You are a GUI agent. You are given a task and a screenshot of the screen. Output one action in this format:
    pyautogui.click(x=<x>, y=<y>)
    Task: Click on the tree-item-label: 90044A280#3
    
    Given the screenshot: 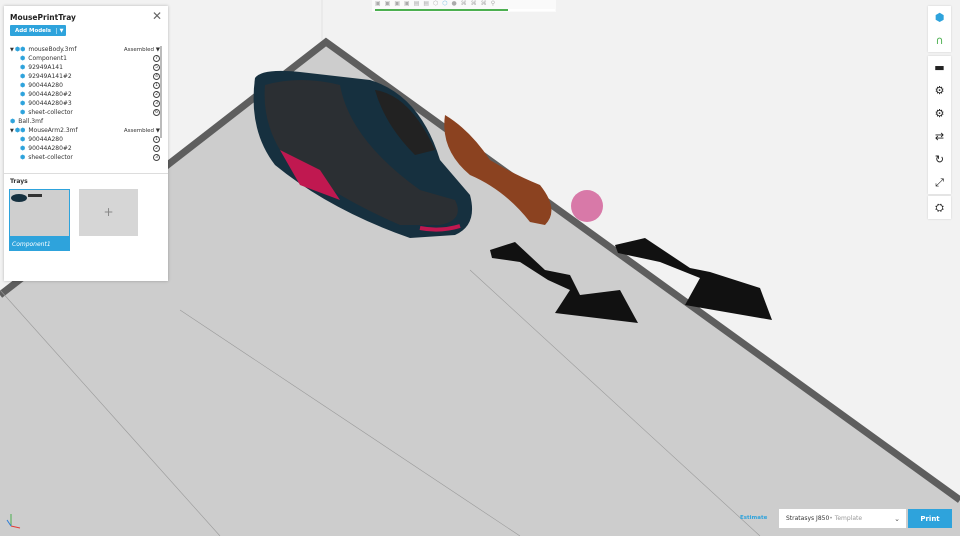 What is the action you would take?
    pyautogui.click(x=50, y=103)
    